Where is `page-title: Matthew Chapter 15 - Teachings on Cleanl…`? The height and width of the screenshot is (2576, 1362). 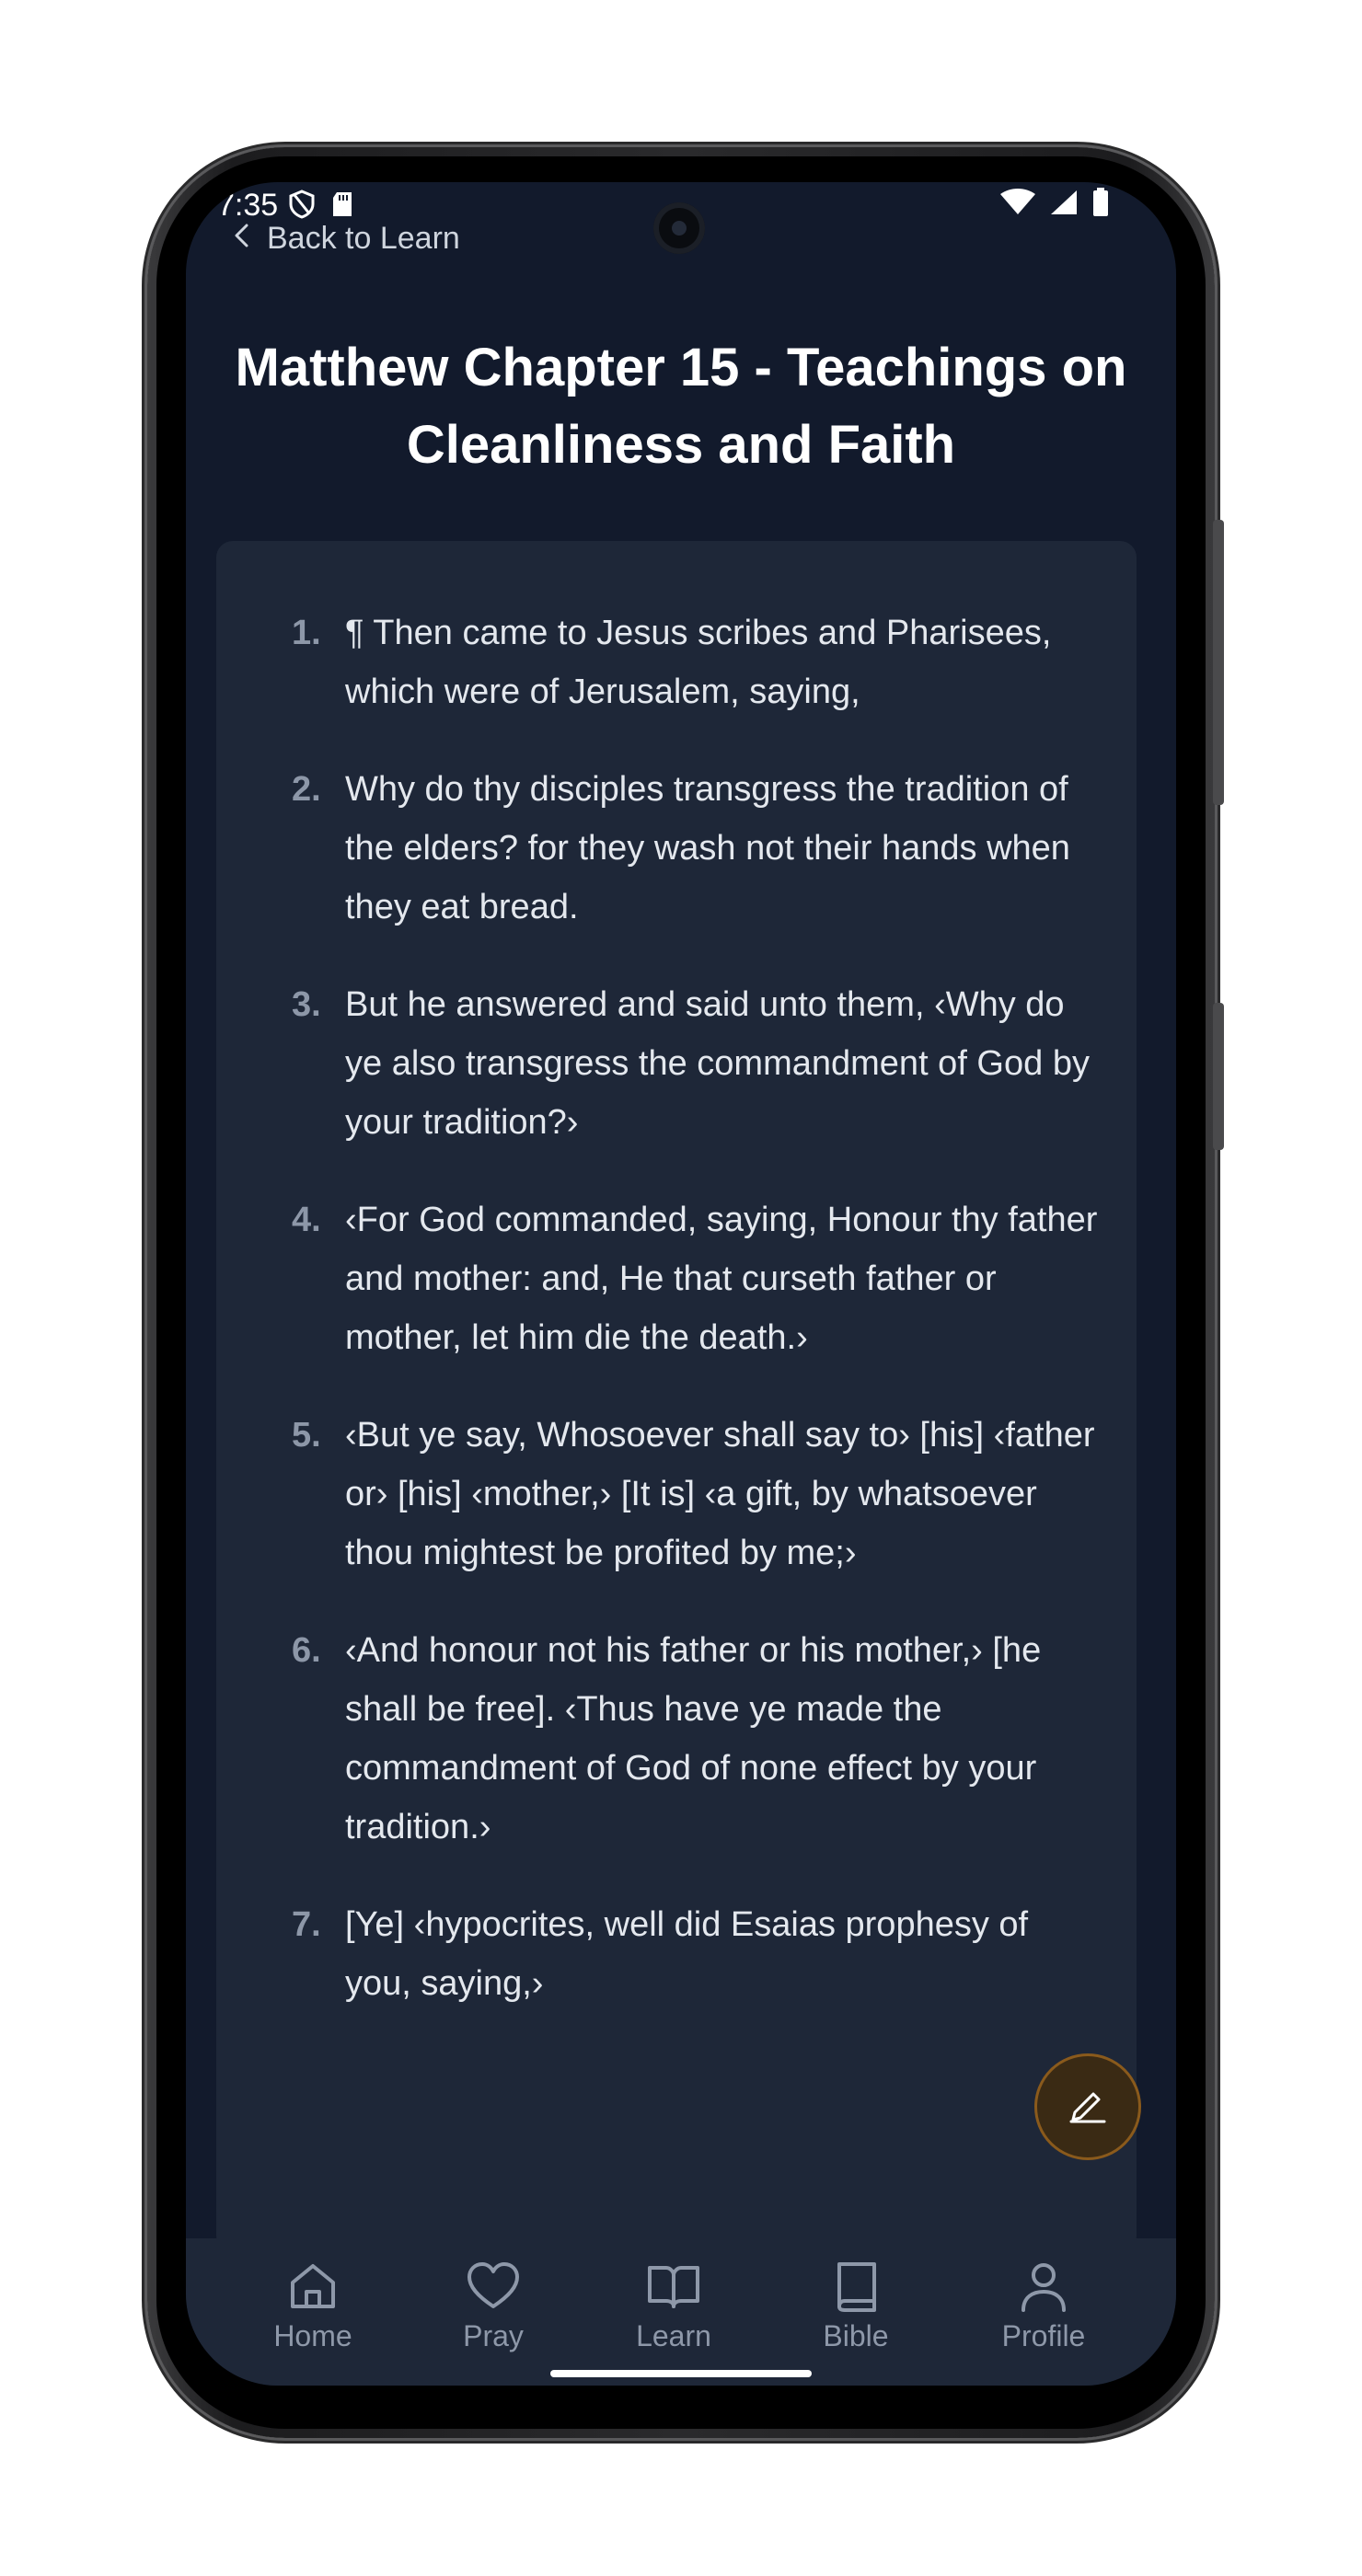
page-title: Matthew Chapter 15 - Teachings on Cleanl… is located at coordinates (681, 406).